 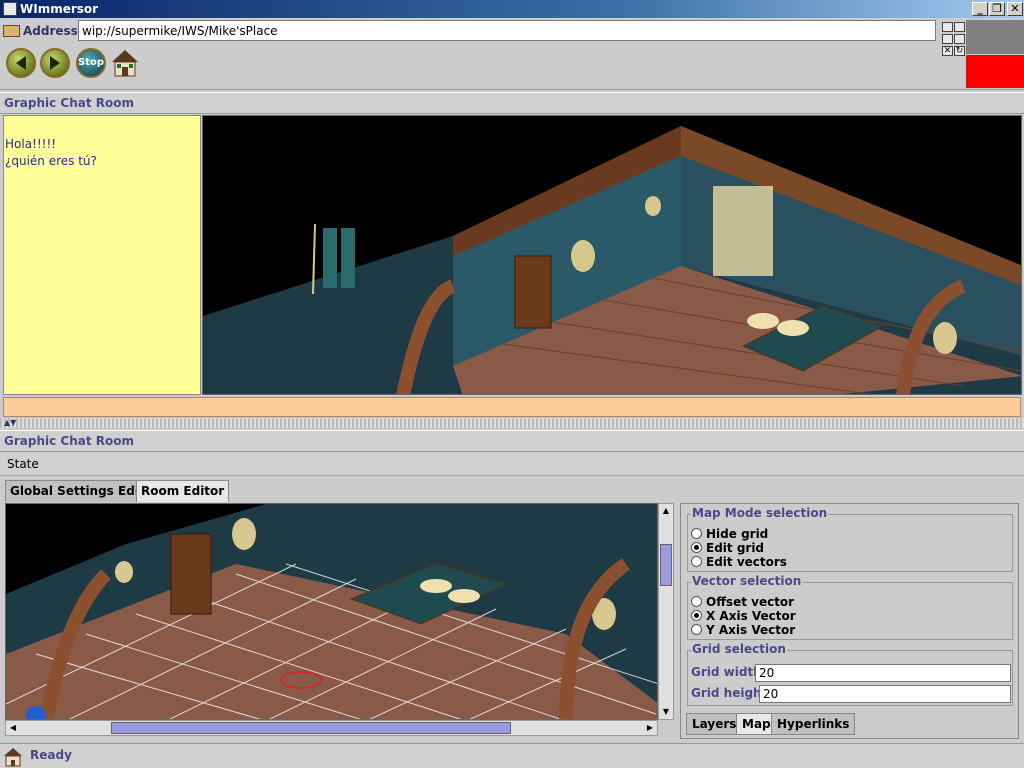 What do you see at coordinates (311, 728) in the screenshot?
I see `horizontal-scroll-thumb` at bounding box center [311, 728].